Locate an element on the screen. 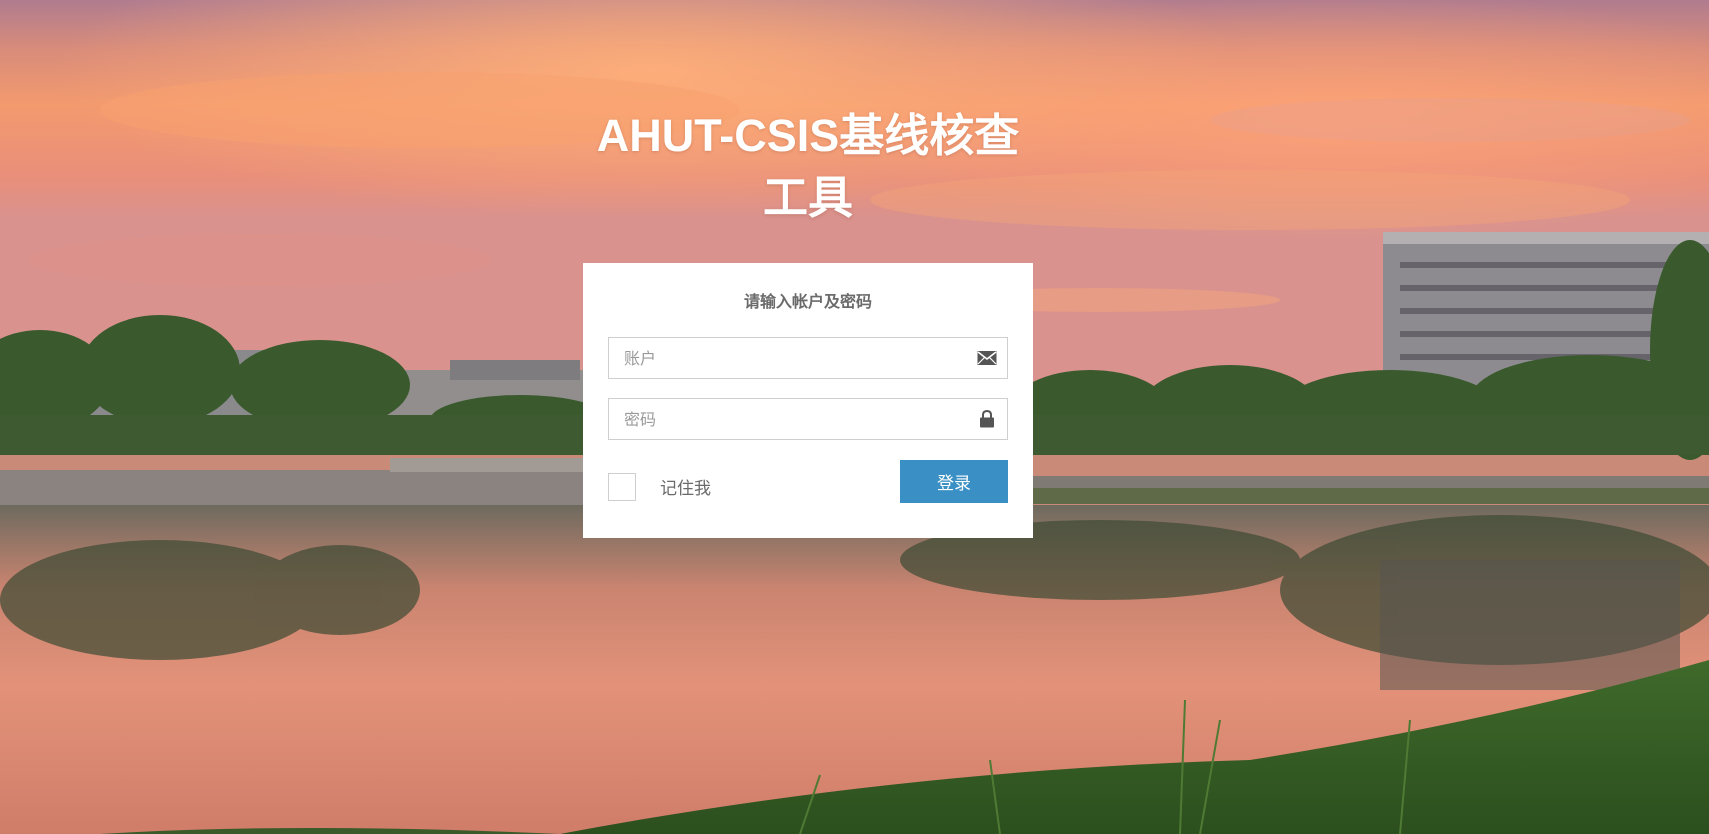 The image size is (1709, 834). account-field is located at coordinates (808, 358).